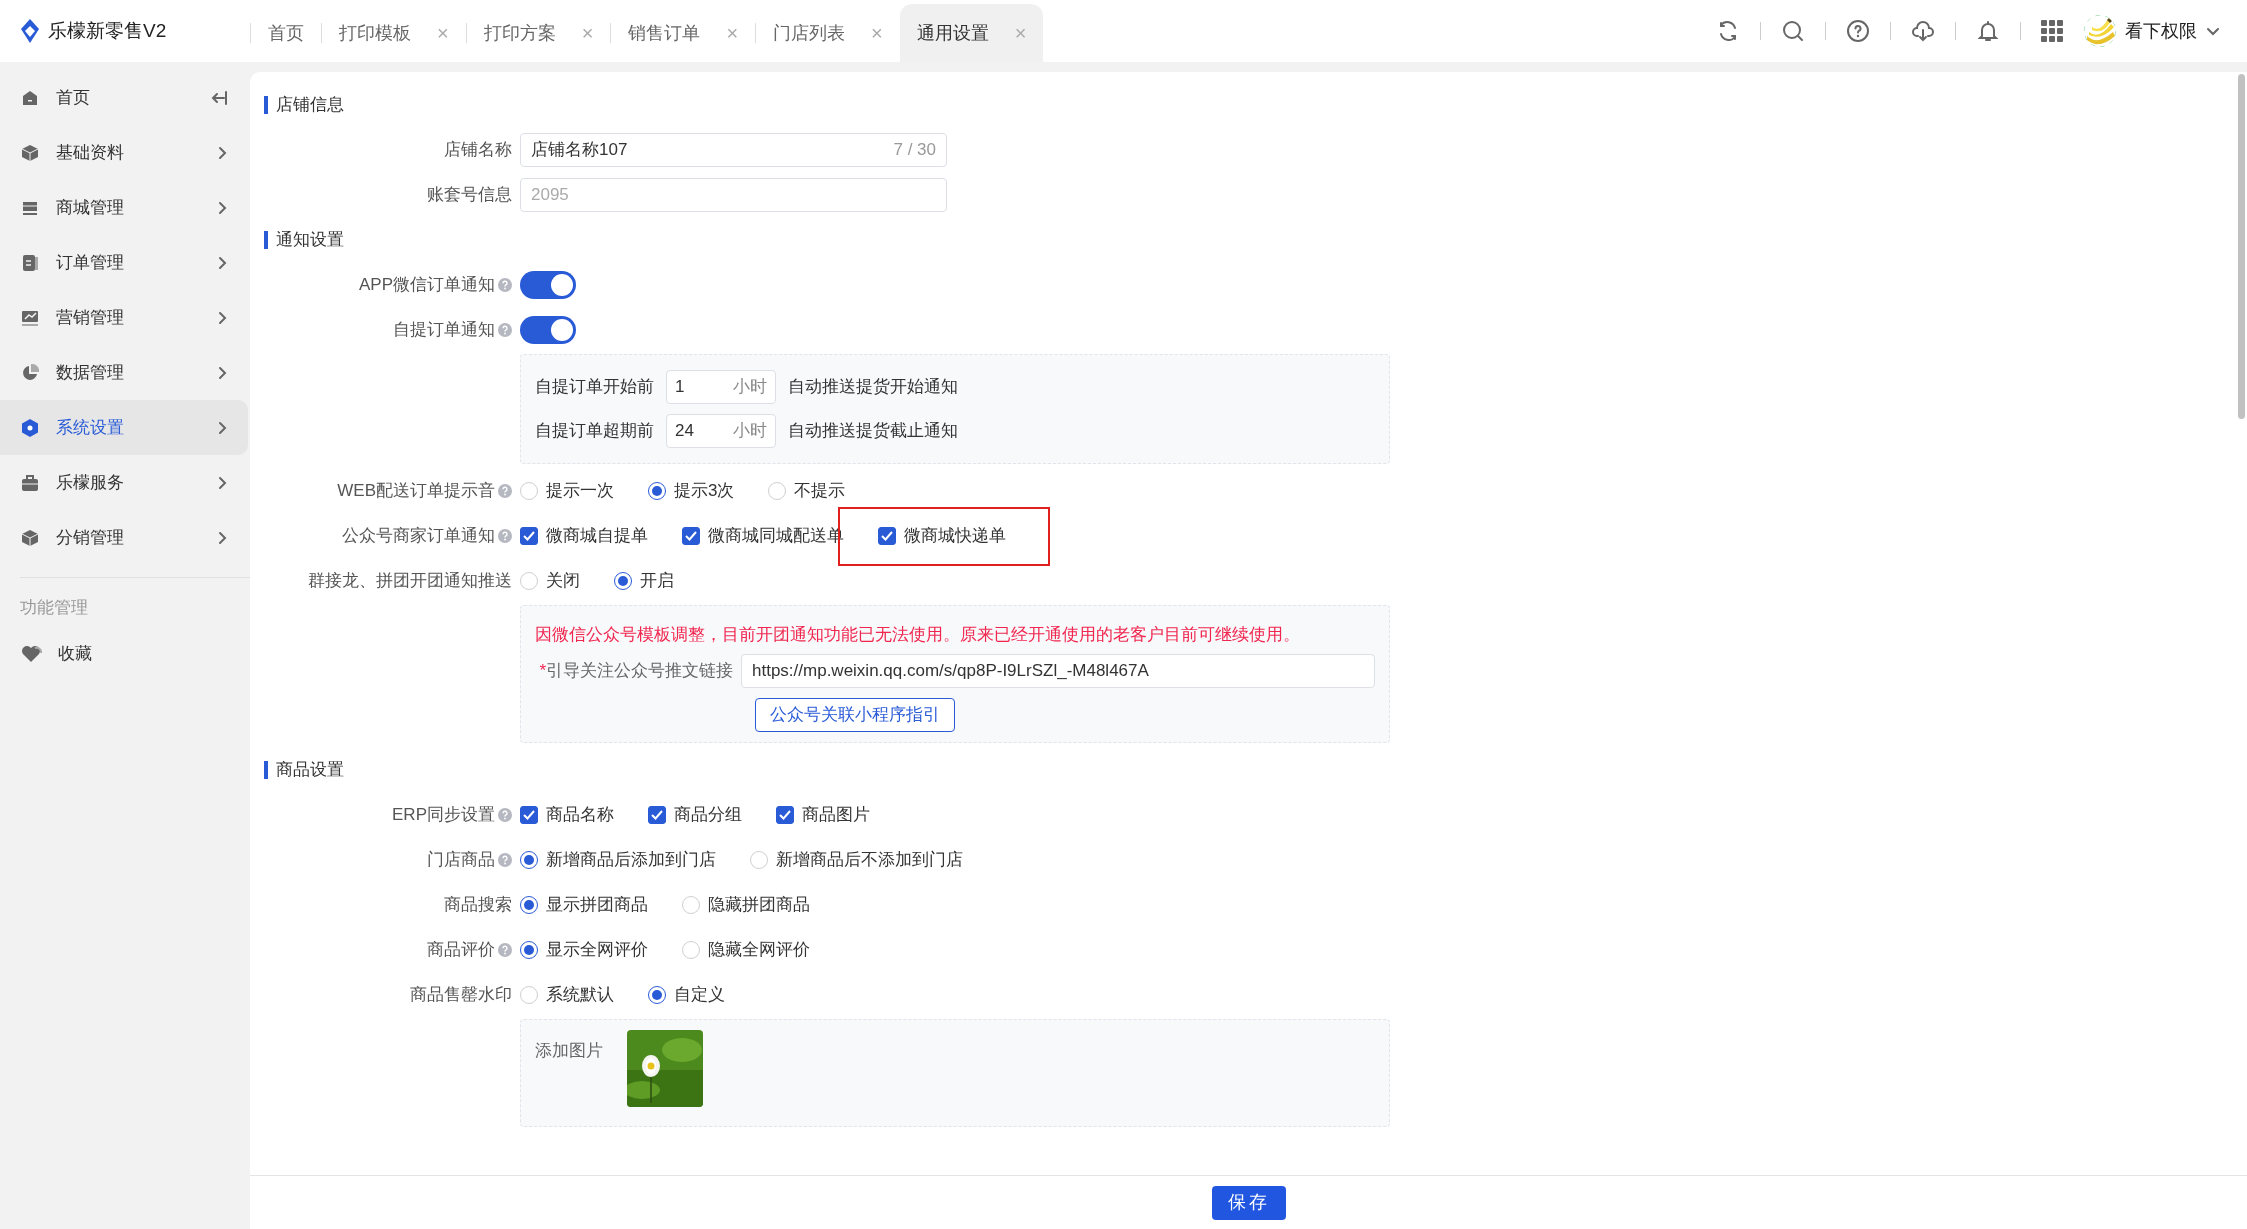 This screenshot has height=1229, width=2247. What do you see at coordinates (394, 33) in the screenshot?
I see `tab: 打印模板 ×` at bounding box center [394, 33].